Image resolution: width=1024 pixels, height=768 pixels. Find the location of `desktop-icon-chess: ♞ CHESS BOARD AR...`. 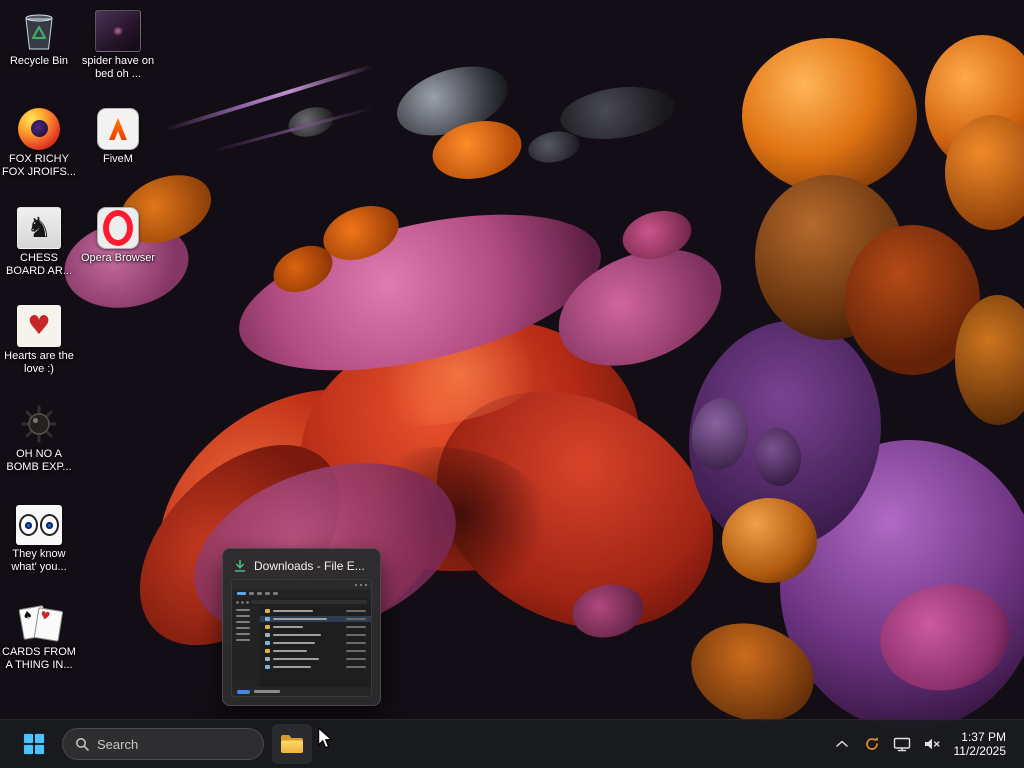

desktop-icon-chess: ♞ CHESS BOARD AR... is located at coordinates (39, 240).